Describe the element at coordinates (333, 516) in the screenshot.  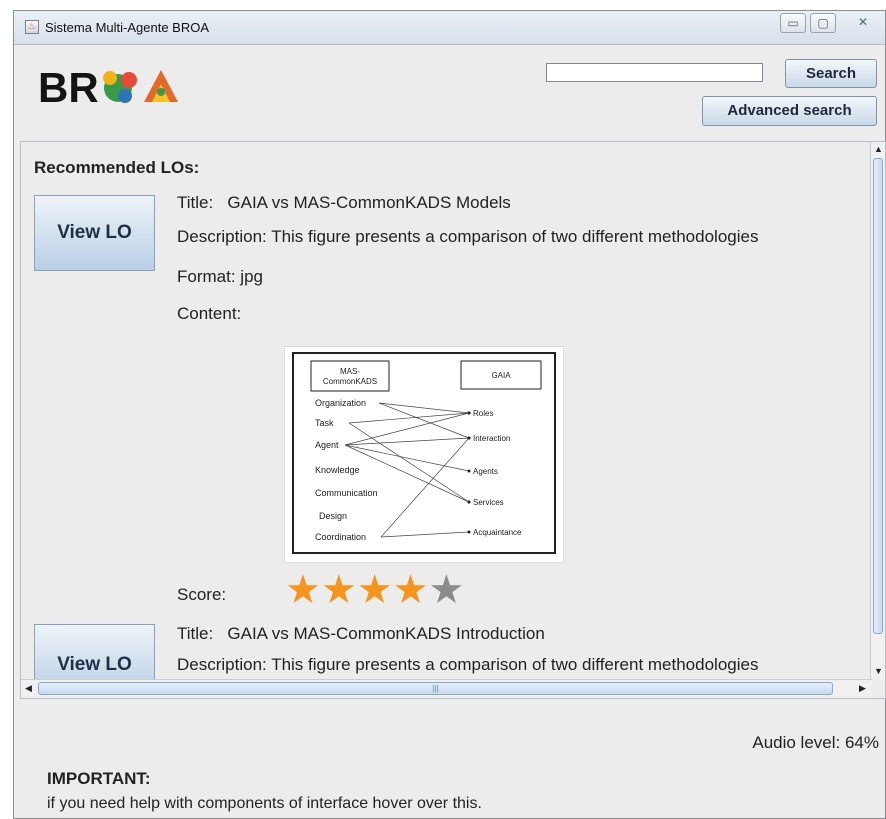
I see `left-item-text: Design` at that location.